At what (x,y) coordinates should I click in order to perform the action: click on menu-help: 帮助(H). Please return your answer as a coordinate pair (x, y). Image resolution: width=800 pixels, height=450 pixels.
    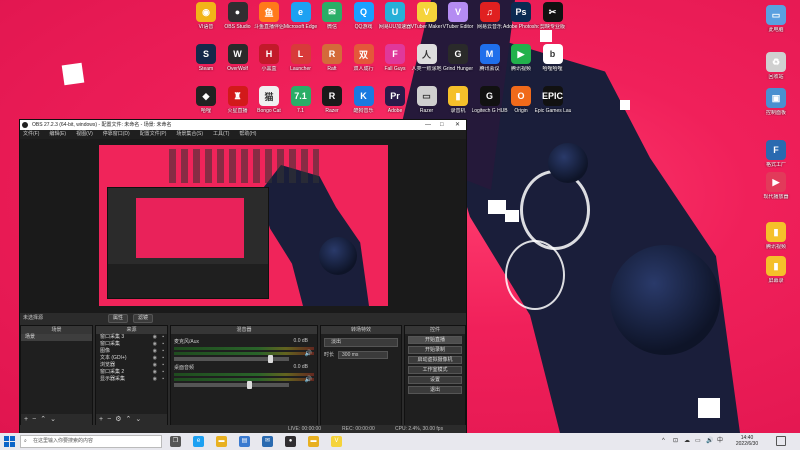
    Looking at the image, I should click on (247, 134).